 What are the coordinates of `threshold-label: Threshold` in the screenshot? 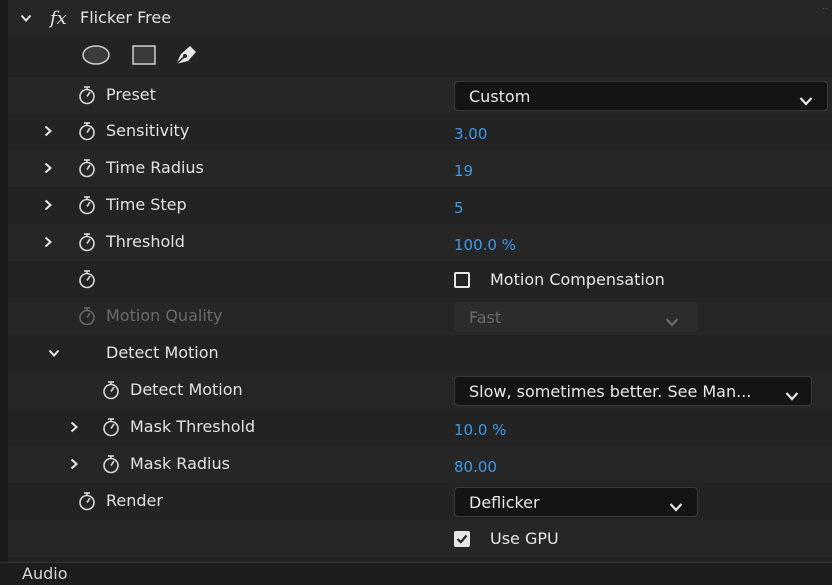 It's located at (145, 241).